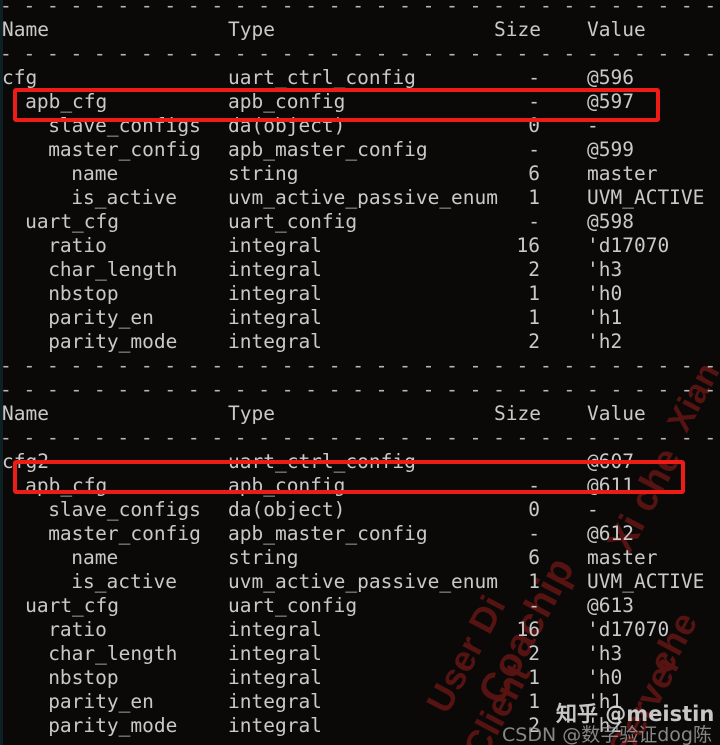 The image size is (720, 745). What do you see at coordinates (610, 485) in the screenshot?
I see `cell-value: @611` at bounding box center [610, 485].